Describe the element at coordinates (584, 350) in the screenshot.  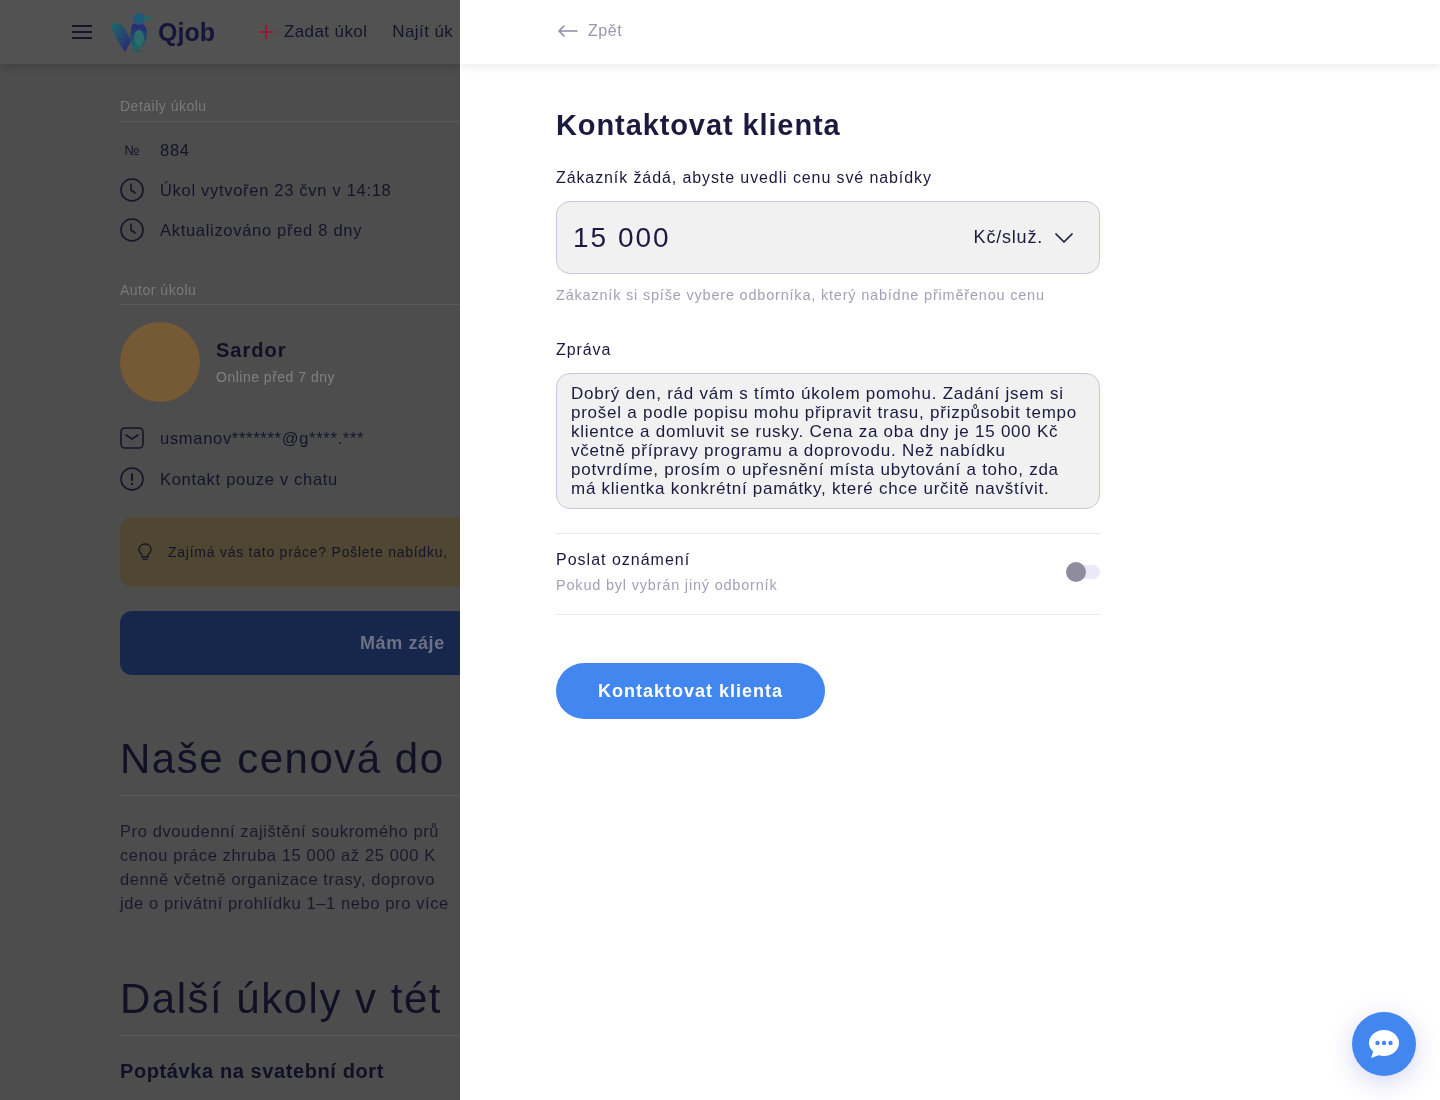
I see `field-label: Zpráva` at that location.